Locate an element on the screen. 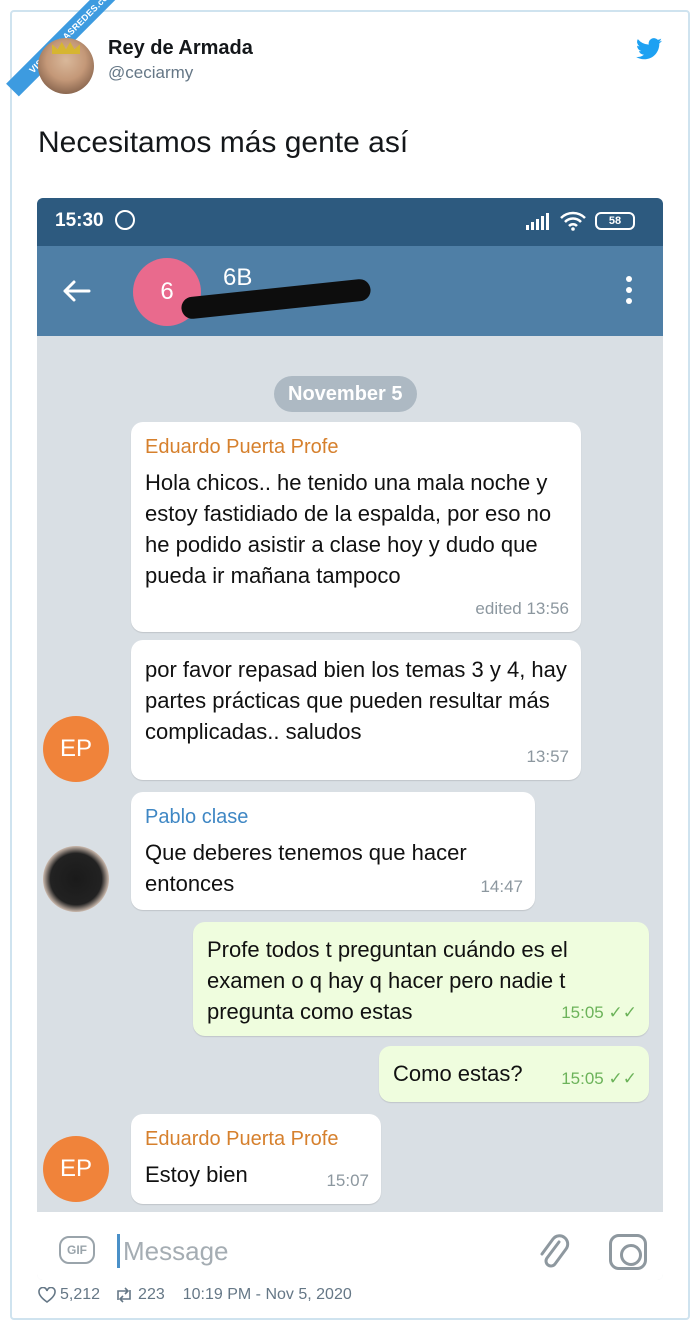 This screenshot has height=1330, width=700. battery-indicator: 58 is located at coordinates (615, 221).